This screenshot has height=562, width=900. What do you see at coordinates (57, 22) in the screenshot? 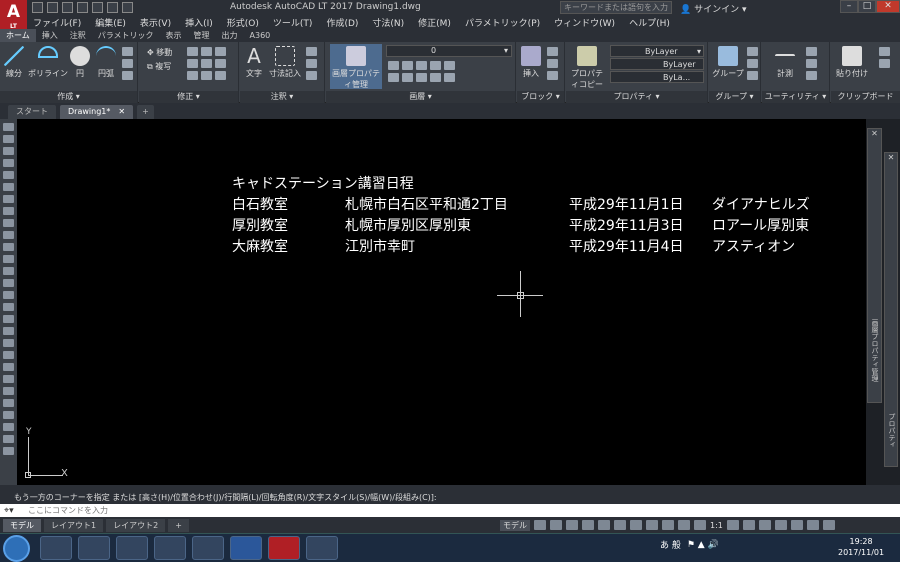
I see `menu-file: ファイル(F)` at bounding box center [57, 22].